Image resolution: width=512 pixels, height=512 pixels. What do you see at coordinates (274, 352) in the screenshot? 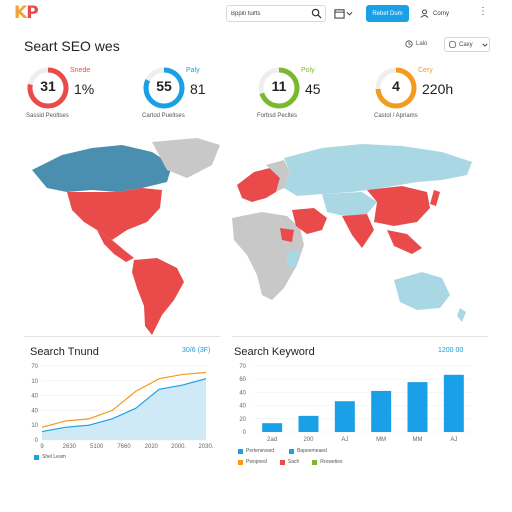
I see `keyword-title: Search Keyword` at bounding box center [274, 352].